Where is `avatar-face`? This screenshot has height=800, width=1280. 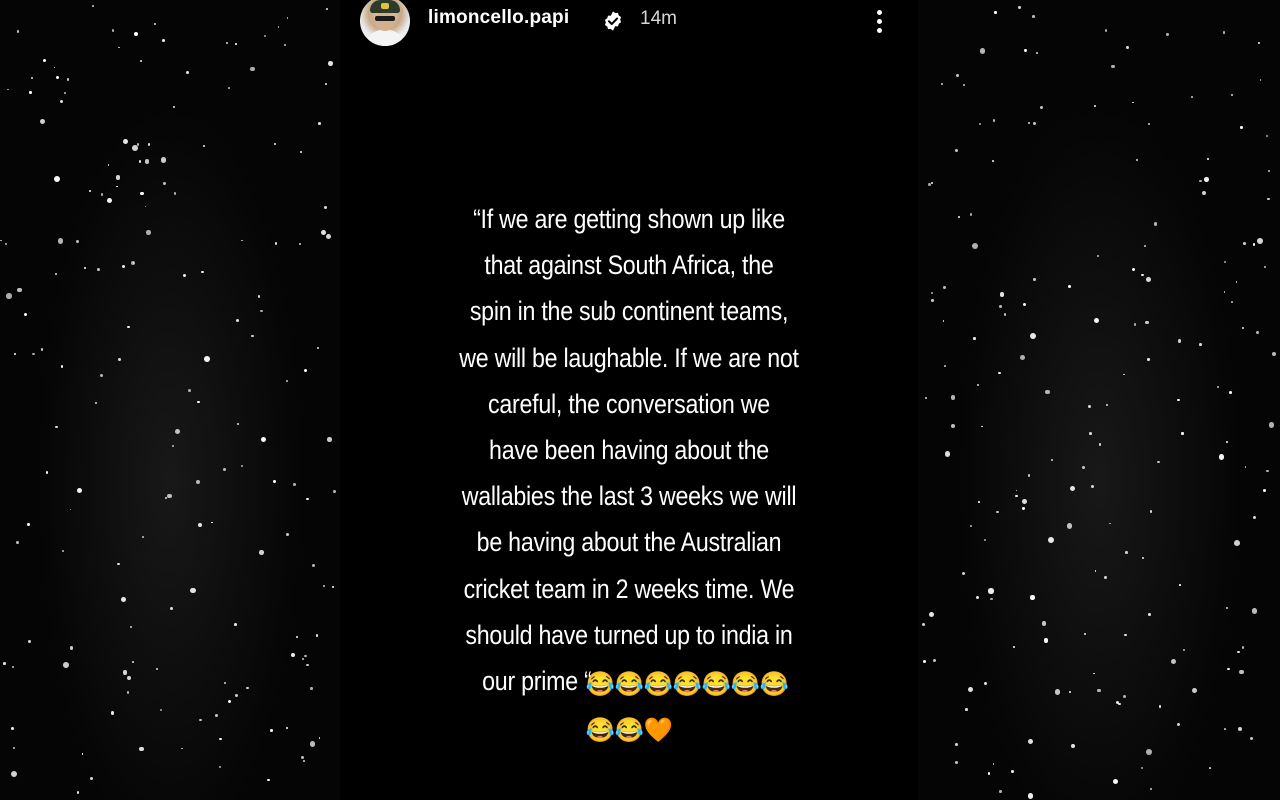
avatar-face is located at coordinates (385, 21).